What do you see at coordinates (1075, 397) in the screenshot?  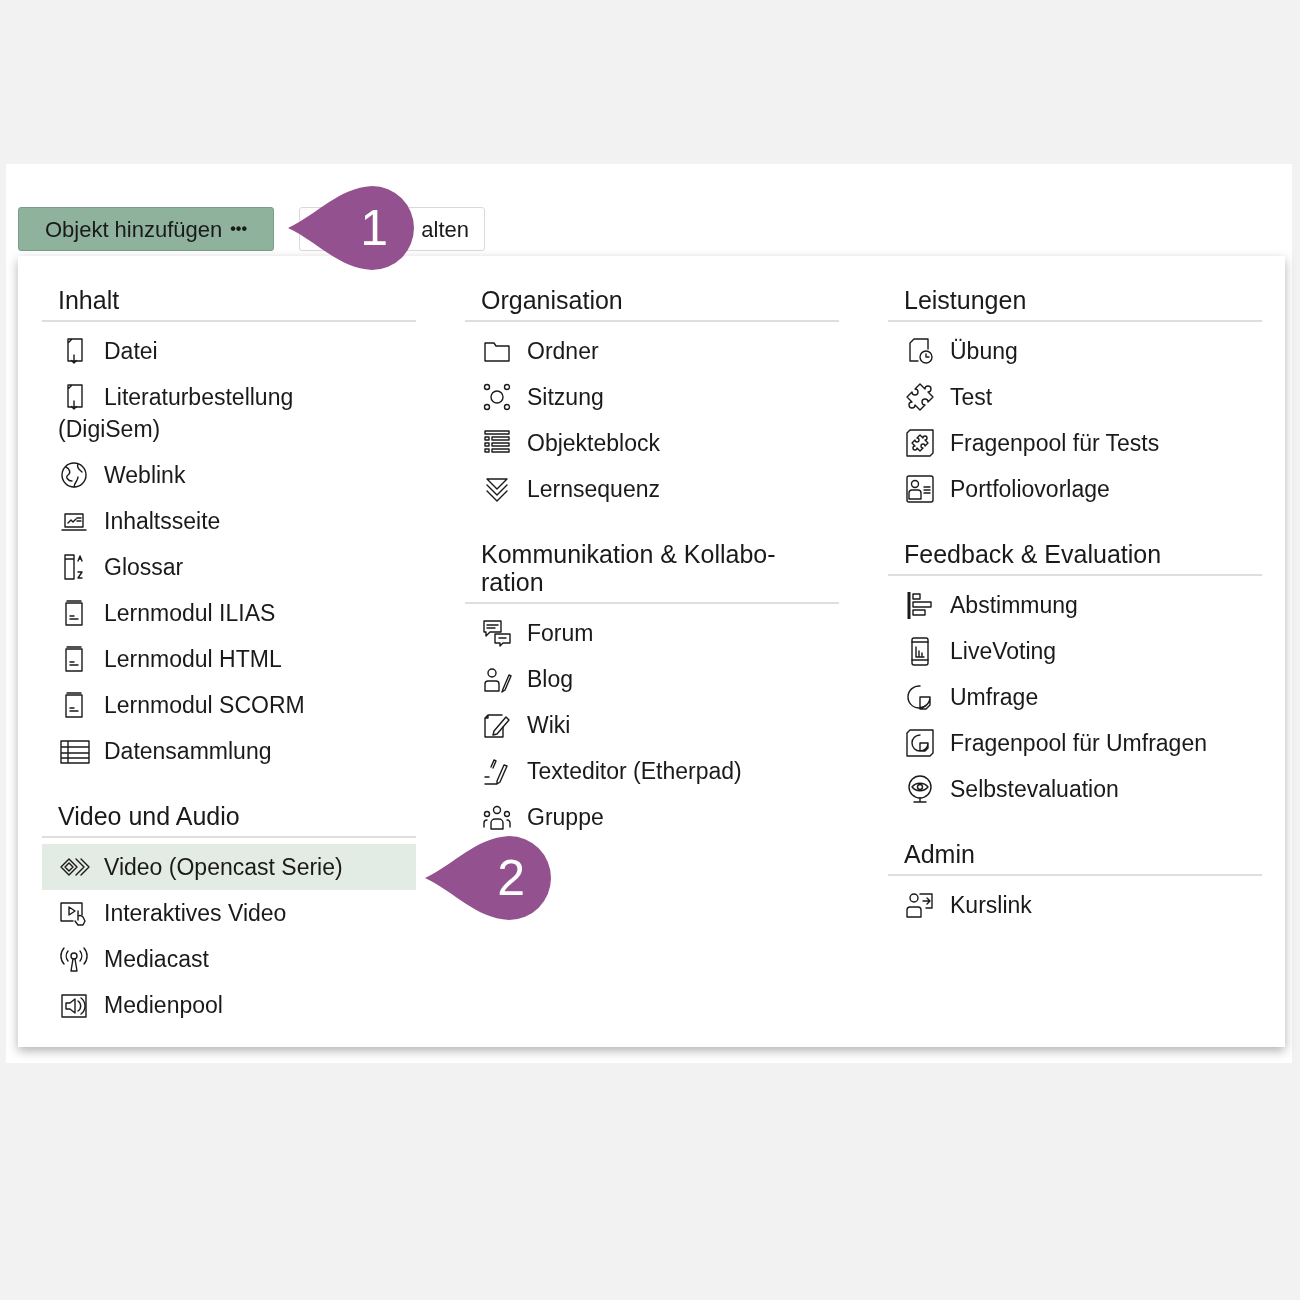 I see `menu-item: Test` at bounding box center [1075, 397].